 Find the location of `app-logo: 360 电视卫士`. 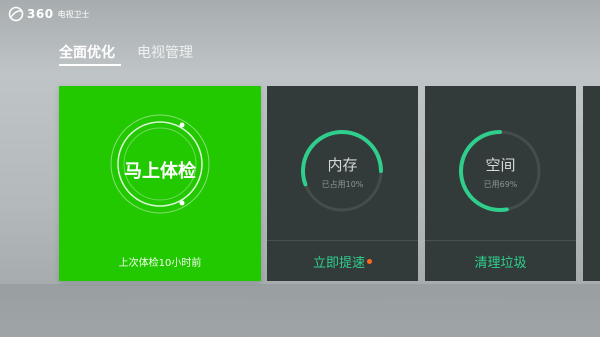

app-logo: 360 电视卫士 is located at coordinates (49, 14).